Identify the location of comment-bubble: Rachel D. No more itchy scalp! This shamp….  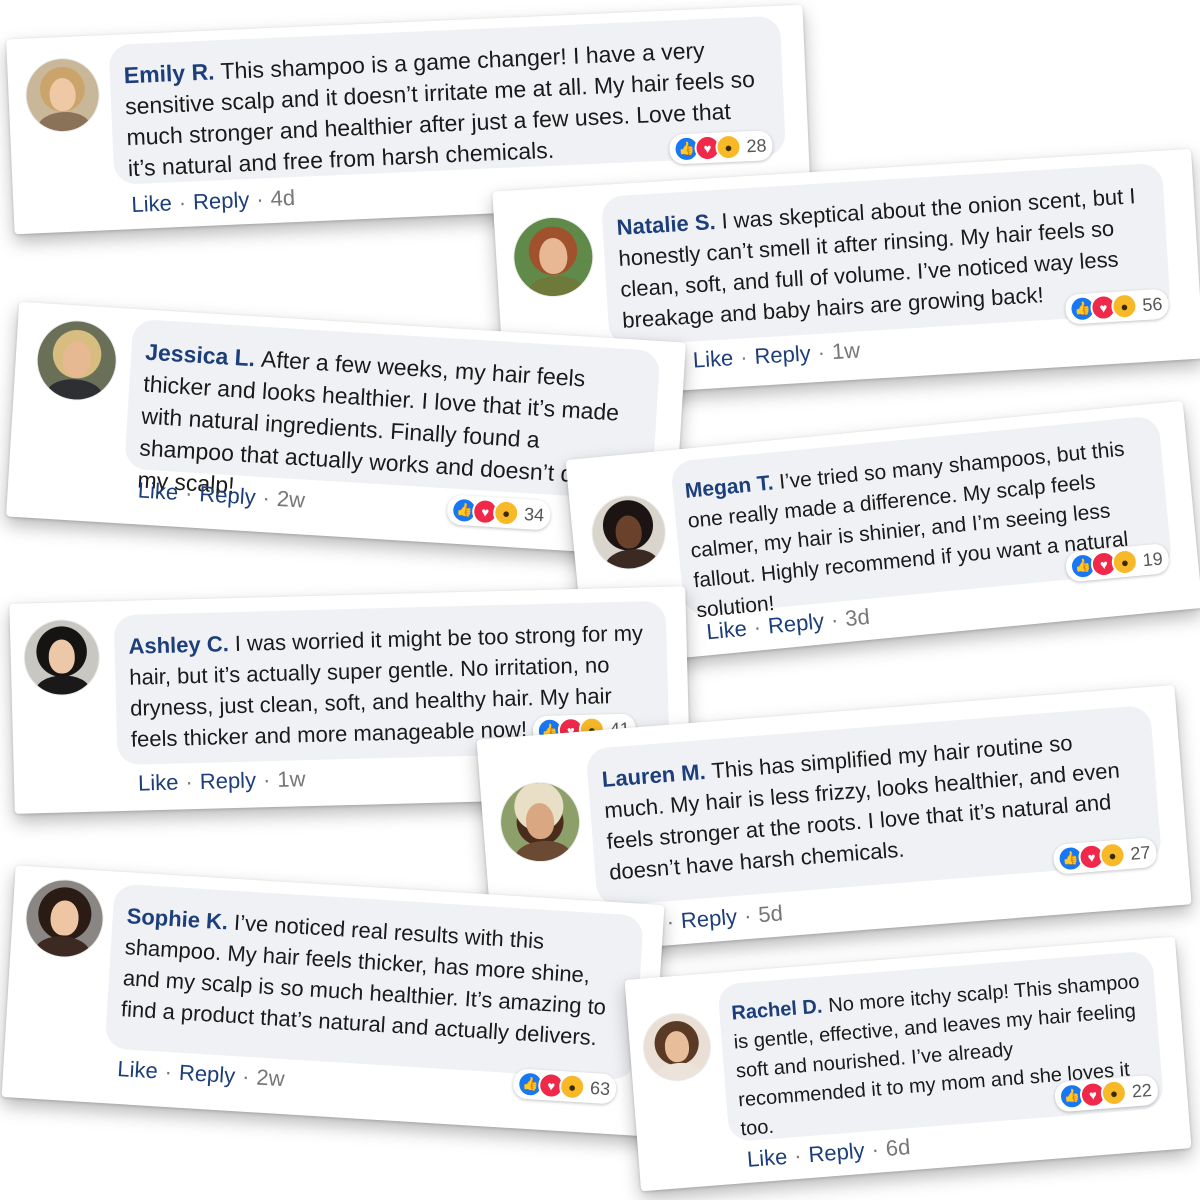
(941, 1046).